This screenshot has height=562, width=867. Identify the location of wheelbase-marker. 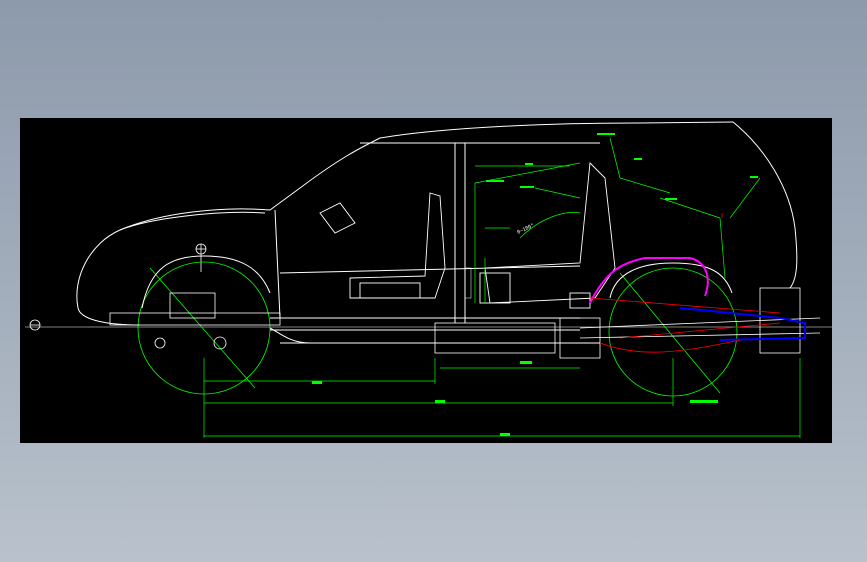
(201, 257).